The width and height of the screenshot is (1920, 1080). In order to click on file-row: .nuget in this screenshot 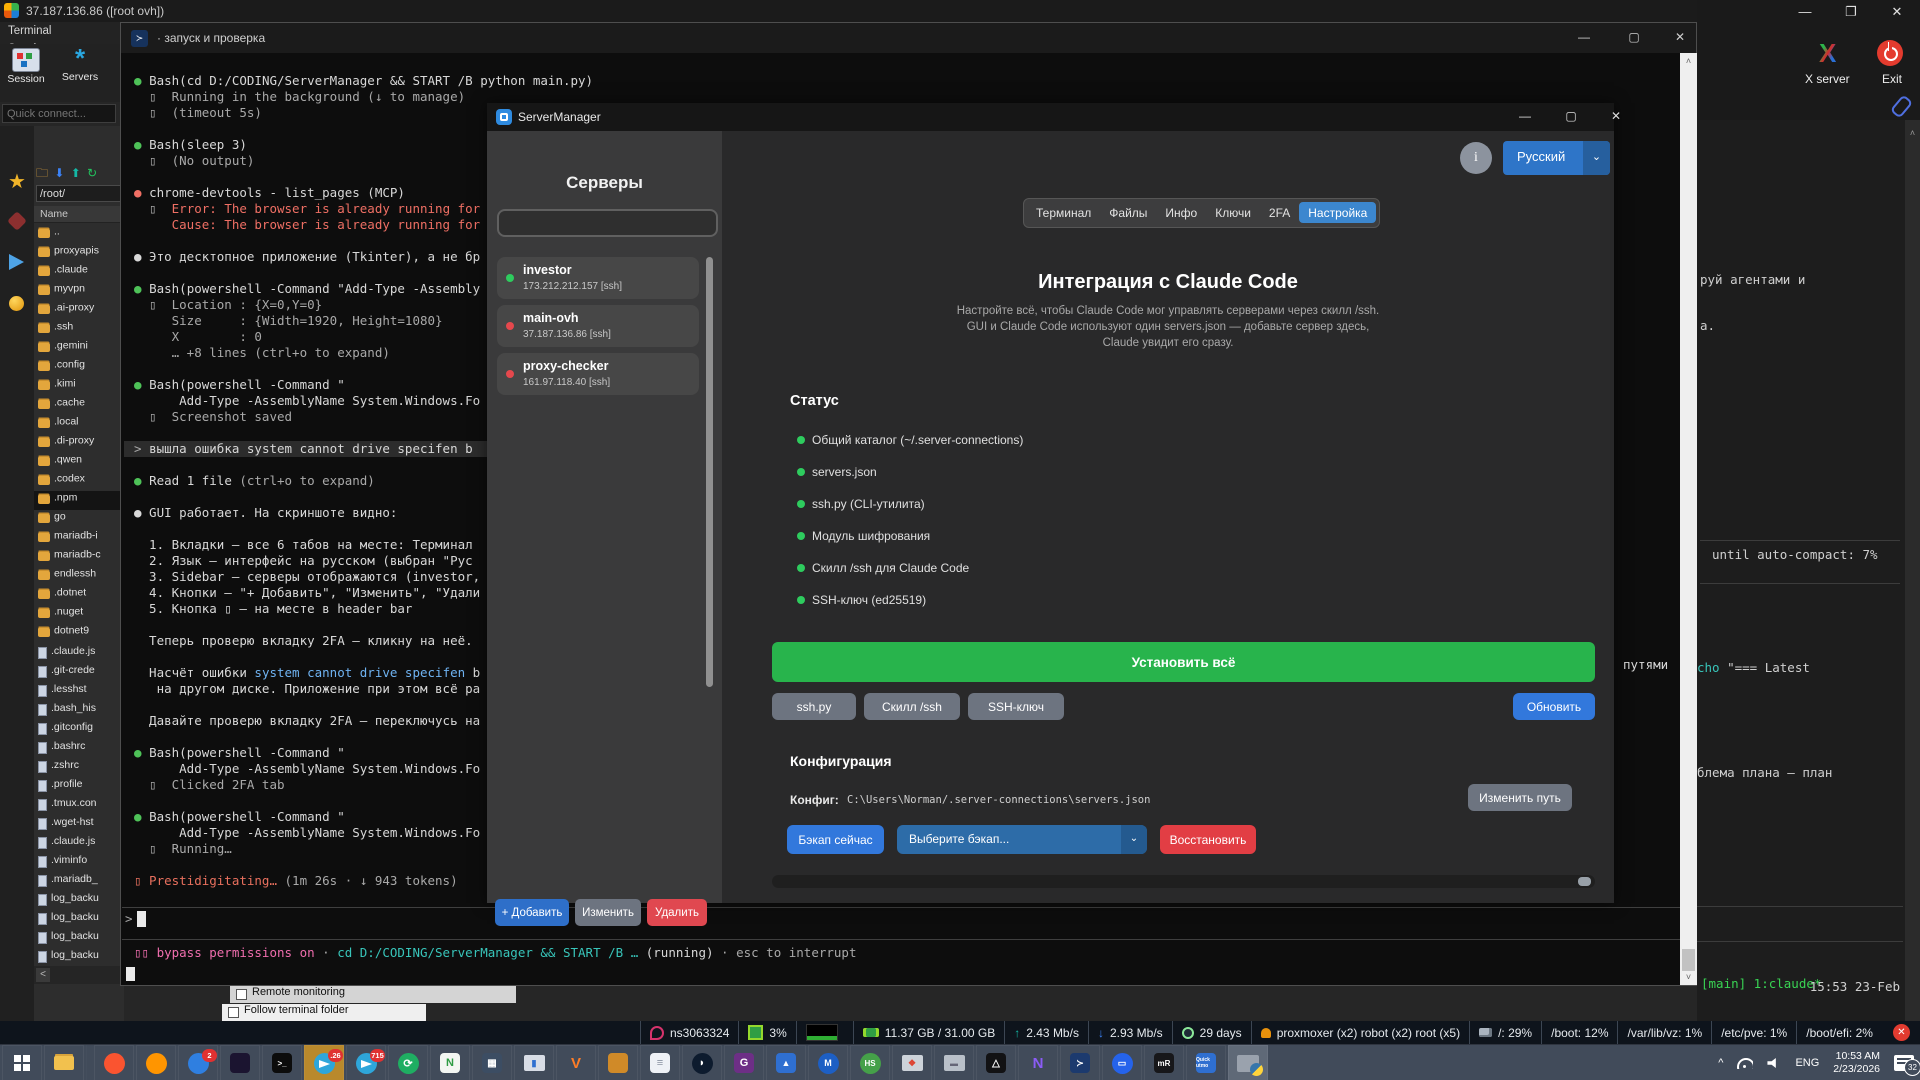, I will do `click(79, 614)`.